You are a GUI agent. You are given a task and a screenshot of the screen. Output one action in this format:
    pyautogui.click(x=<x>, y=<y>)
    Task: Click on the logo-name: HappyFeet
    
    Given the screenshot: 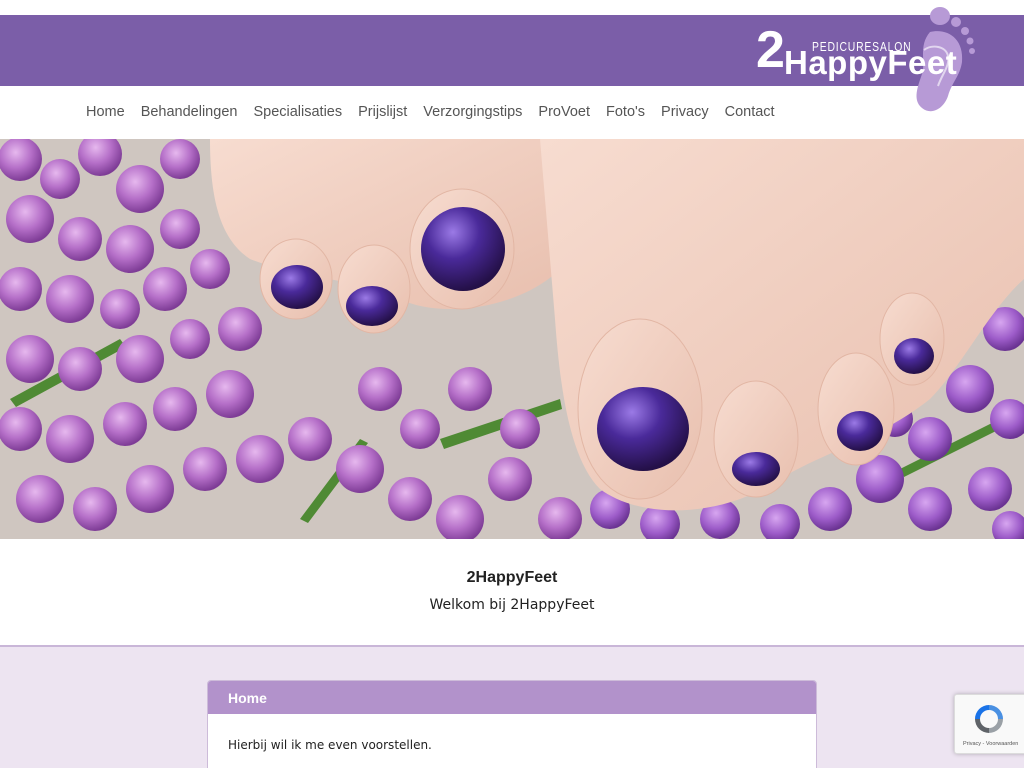 What is the action you would take?
    pyautogui.click(x=871, y=62)
    